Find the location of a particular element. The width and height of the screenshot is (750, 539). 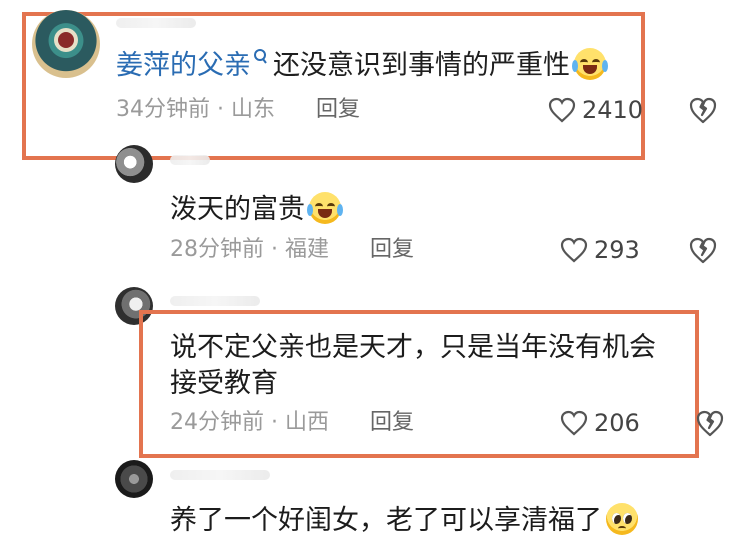

comment-text: 还没意识到事情的严重性 is located at coordinates (421, 65).